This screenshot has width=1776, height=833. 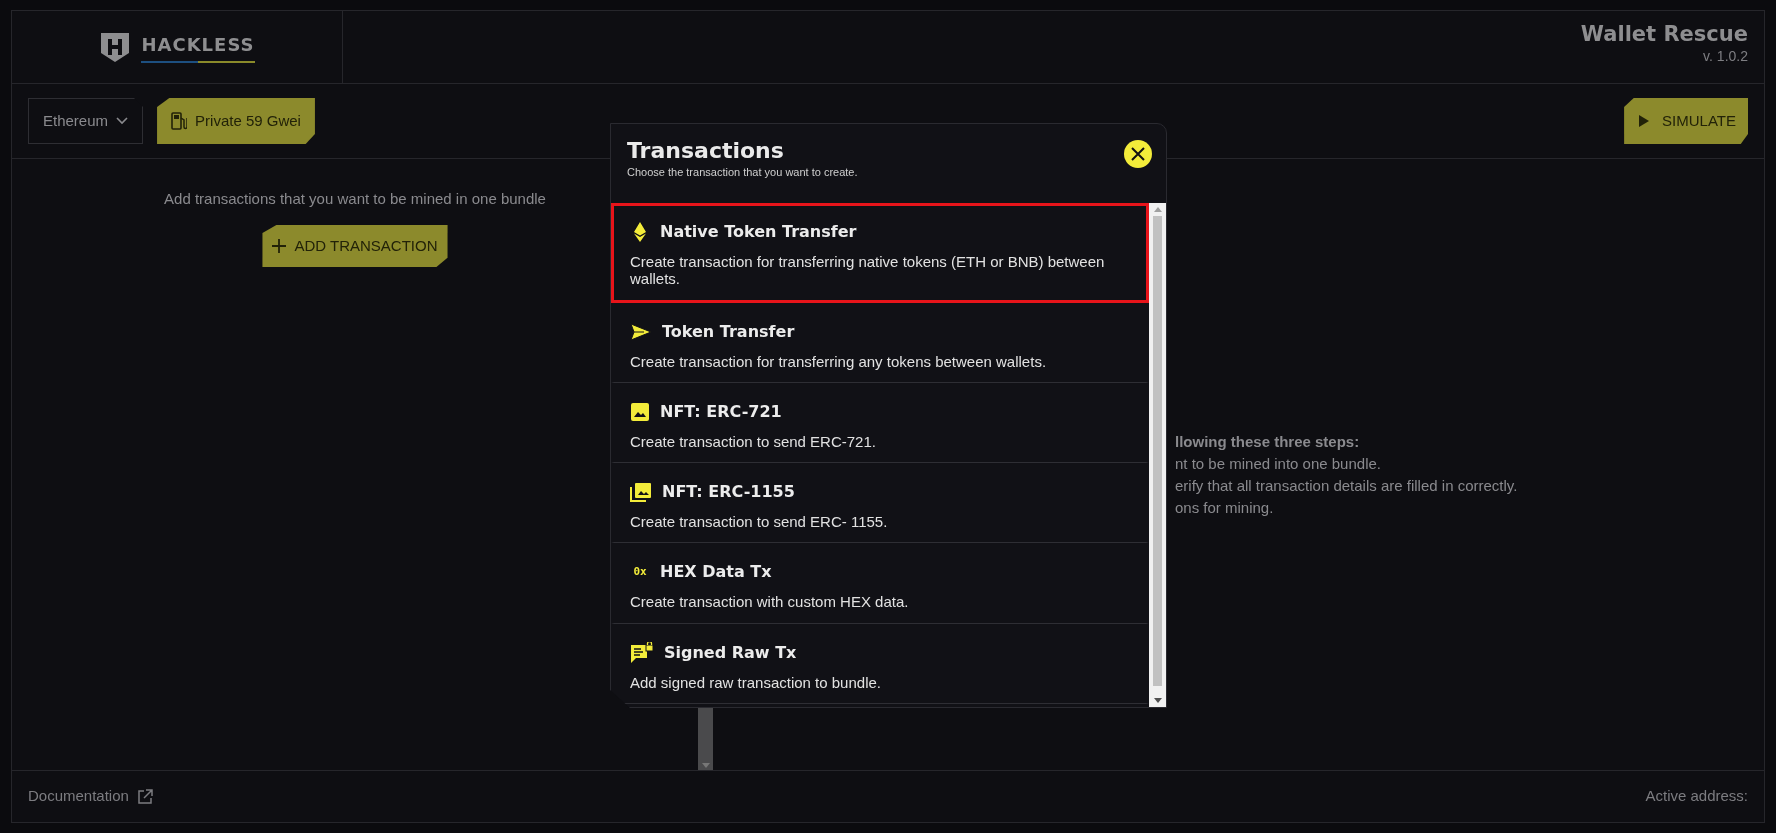 What do you see at coordinates (868, 270) in the screenshot?
I see `option-description: Create transaction for transferring native tokens (ETH or BNB) between wallets.` at bounding box center [868, 270].